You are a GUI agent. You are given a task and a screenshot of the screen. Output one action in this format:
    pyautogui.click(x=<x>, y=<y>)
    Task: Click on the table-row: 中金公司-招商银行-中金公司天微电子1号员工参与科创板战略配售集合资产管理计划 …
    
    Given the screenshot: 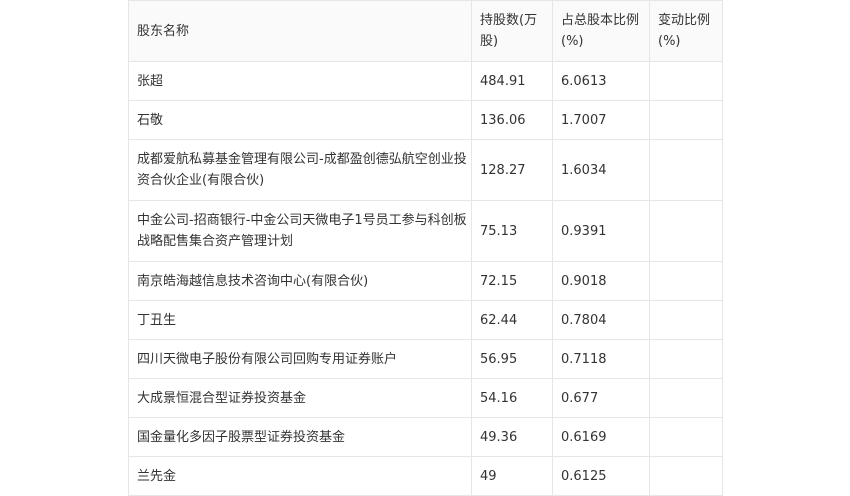 What is the action you would take?
    pyautogui.click(x=425, y=231)
    